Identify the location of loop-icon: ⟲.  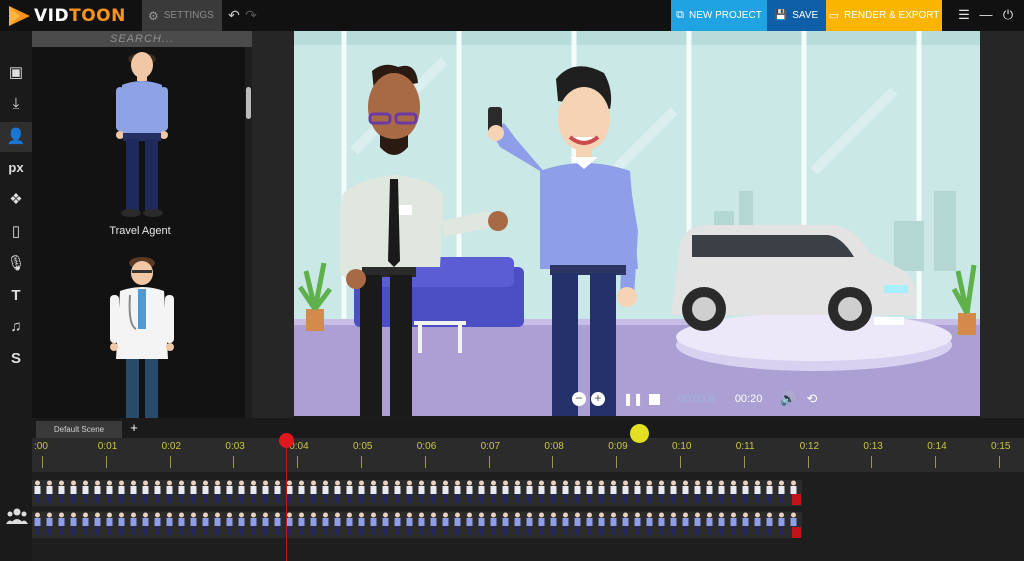
(812, 399).